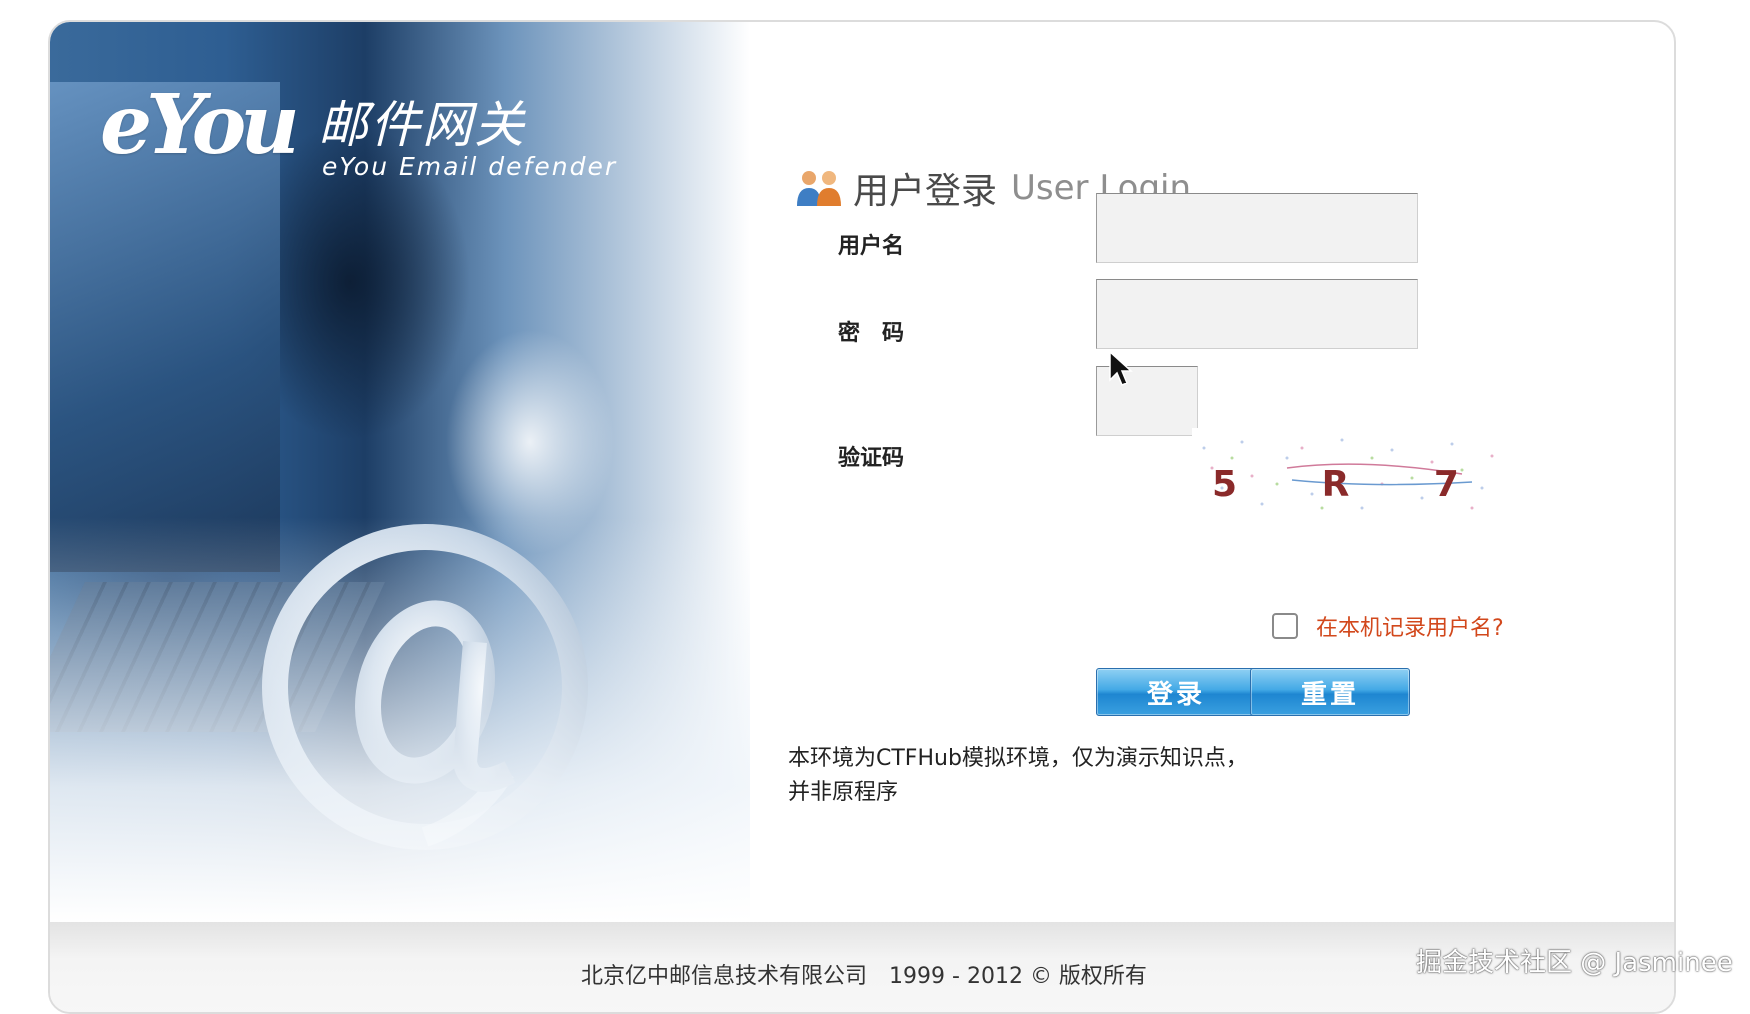  What do you see at coordinates (925, 191) in the screenshot?
I see `login-title-cn: 用户登录` at bounding box center [925, 191].